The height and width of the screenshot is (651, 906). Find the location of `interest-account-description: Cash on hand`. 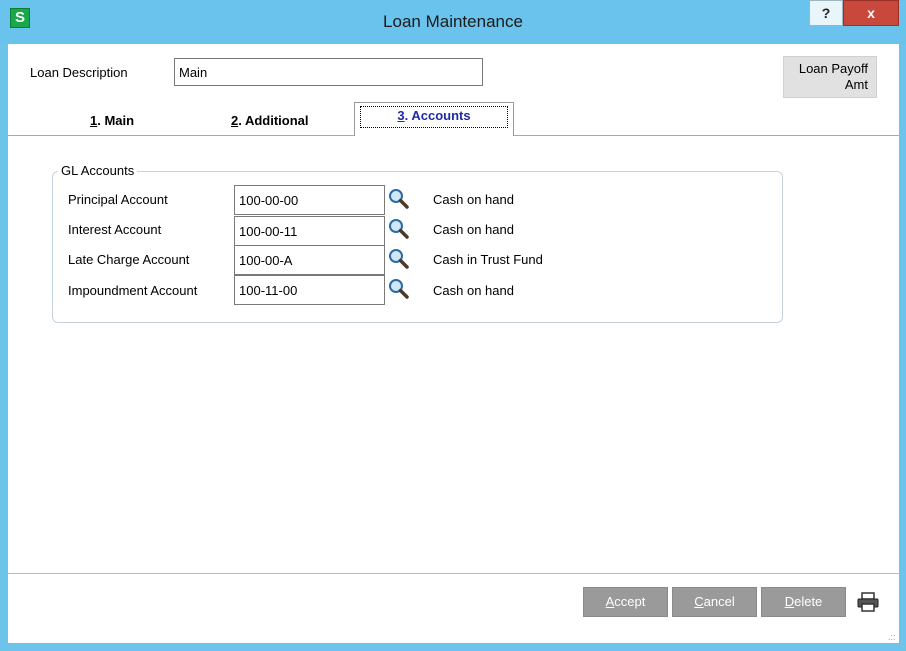

interest-account-description: Cash on hand is located at coordinates (473, 229).